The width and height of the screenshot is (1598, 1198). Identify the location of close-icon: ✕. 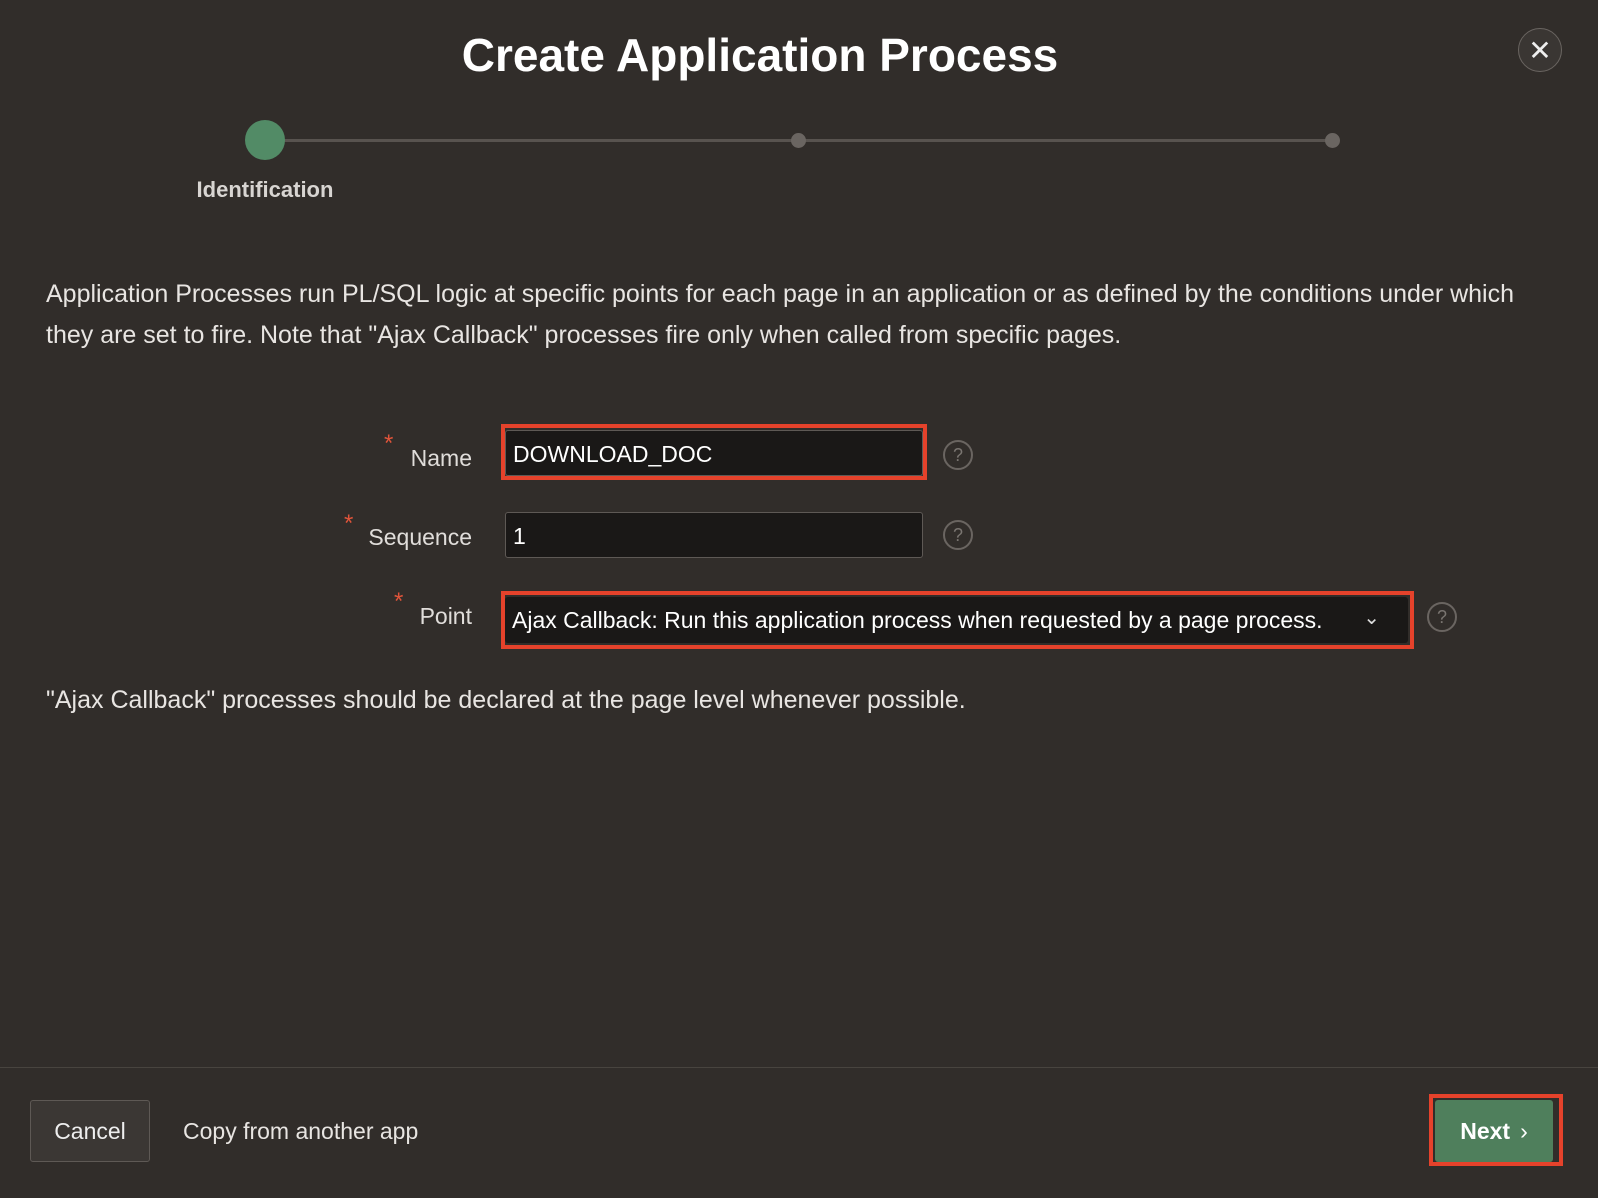
(1540, 50).